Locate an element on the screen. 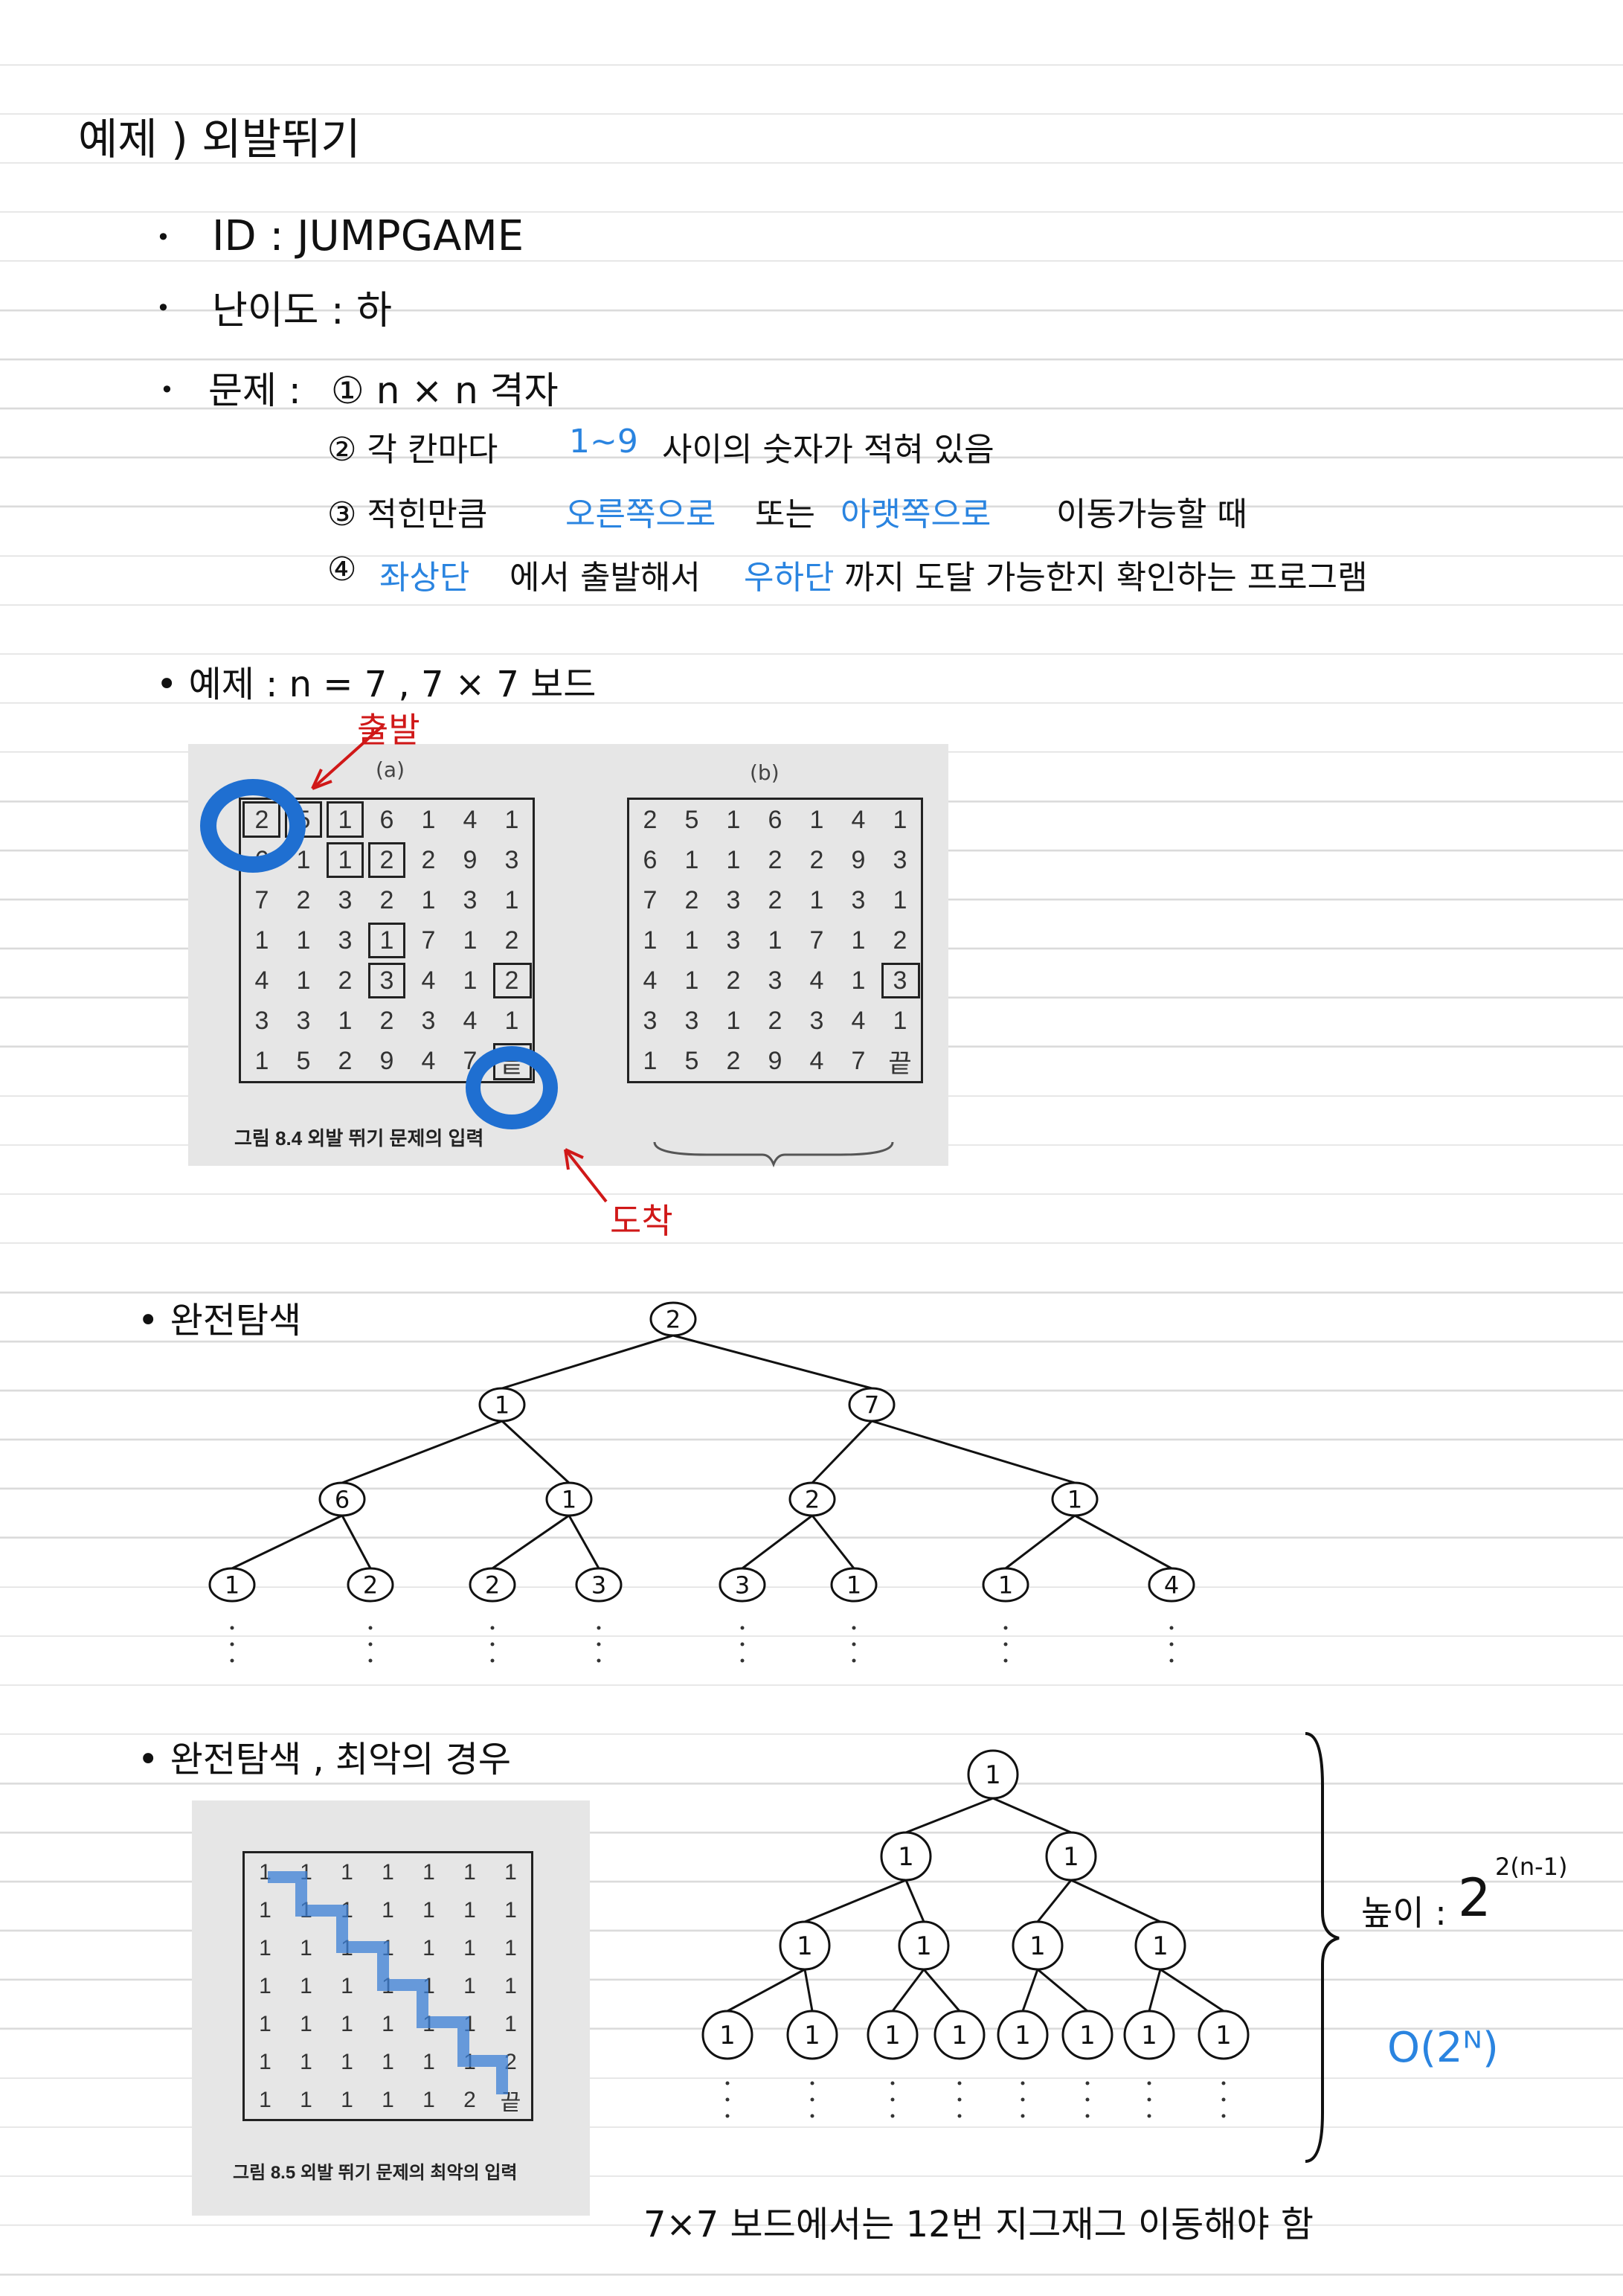 The image size is (1623, 2296). worst-case-tree: 1 1 1 1 1 1 1 1 1 1 1 1 1 1 1 is located at coordinates (976, 1933).